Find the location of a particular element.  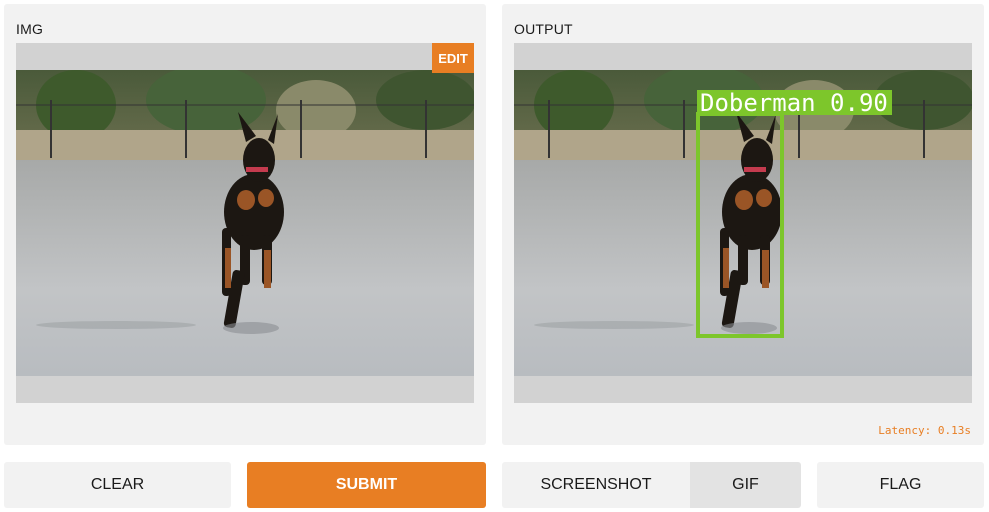

edit-button: EDIT is located at coordinates (453, 58).